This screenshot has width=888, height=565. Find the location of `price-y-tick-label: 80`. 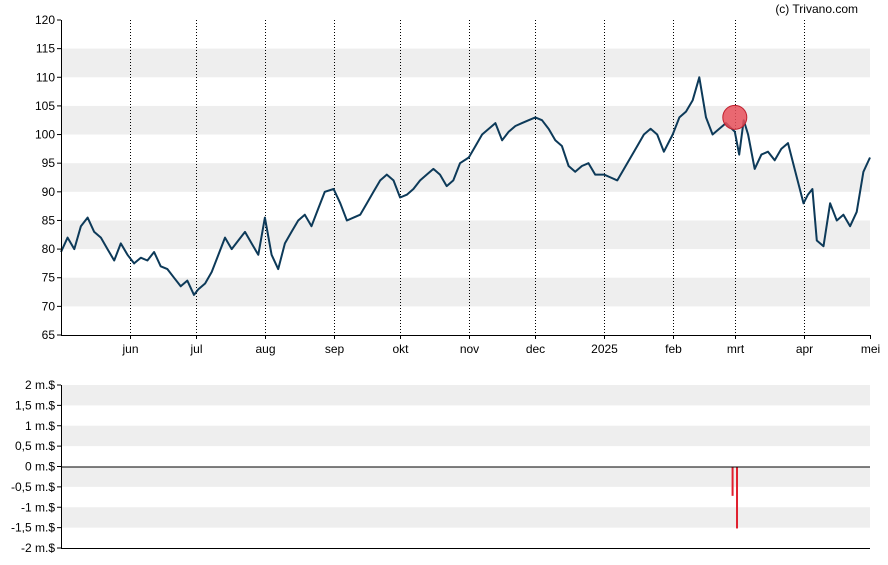

price-y-tick-label: 80 is located at coordinates (49, 249).